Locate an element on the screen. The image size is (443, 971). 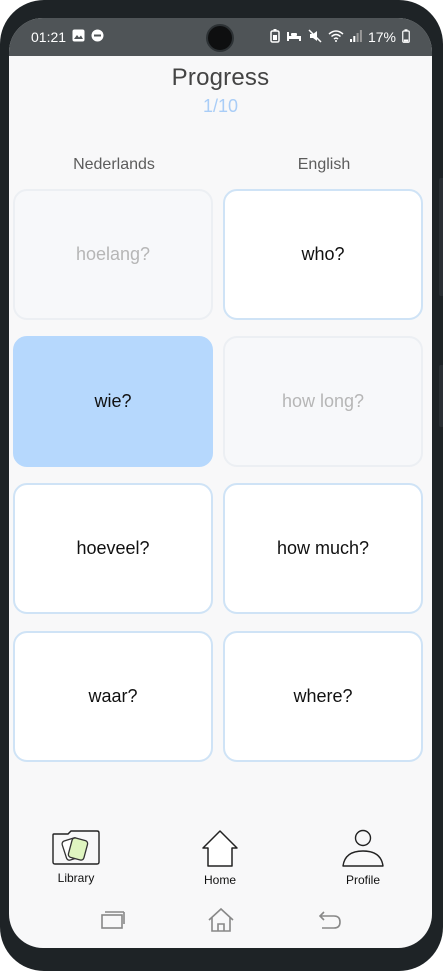
power-button is located at coordinates (441, 396).